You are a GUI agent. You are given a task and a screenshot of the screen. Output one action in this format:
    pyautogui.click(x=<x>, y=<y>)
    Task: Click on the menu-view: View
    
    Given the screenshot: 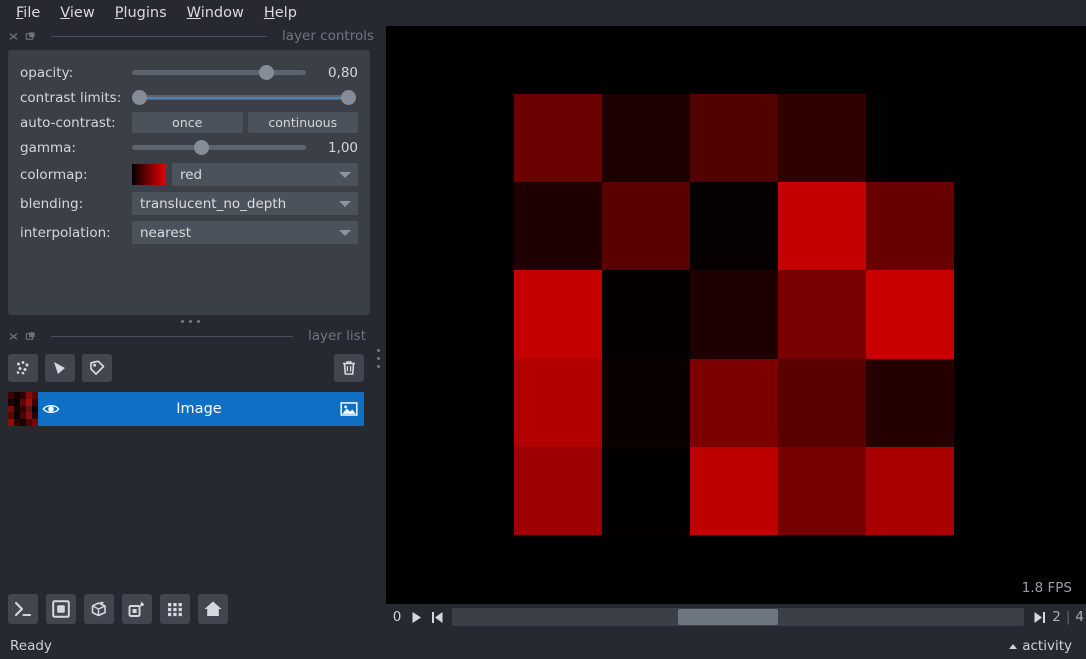 What is the action you would take?
    pyautogui.click(x=77, y=13)
    